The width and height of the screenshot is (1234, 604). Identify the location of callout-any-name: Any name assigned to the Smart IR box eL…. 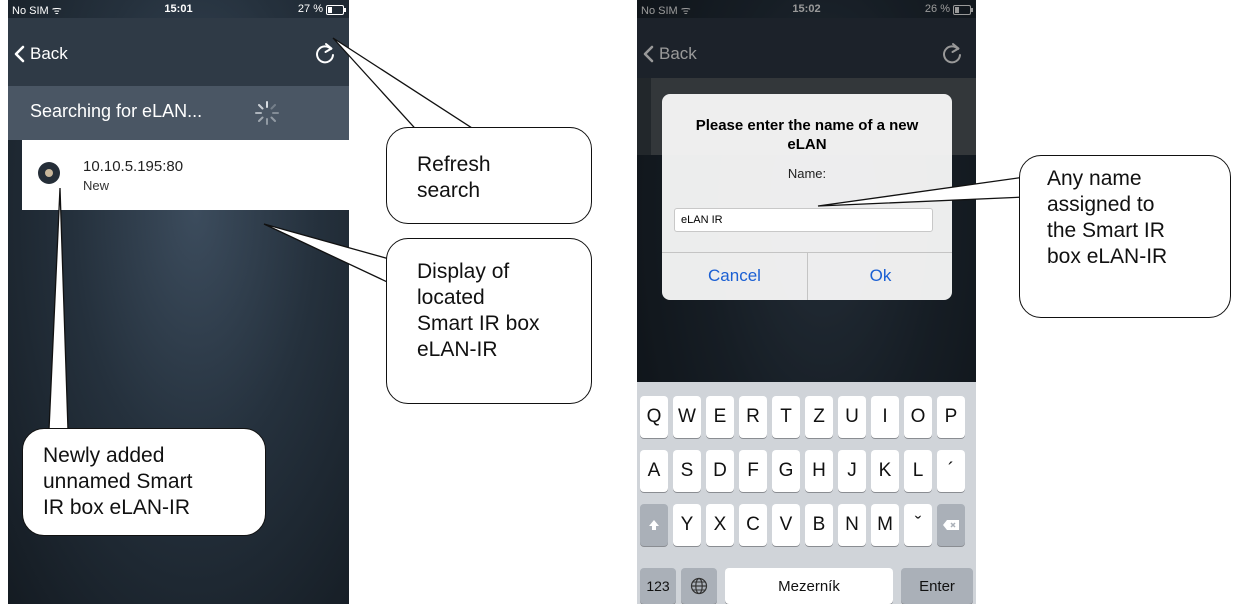
(1125, 236).